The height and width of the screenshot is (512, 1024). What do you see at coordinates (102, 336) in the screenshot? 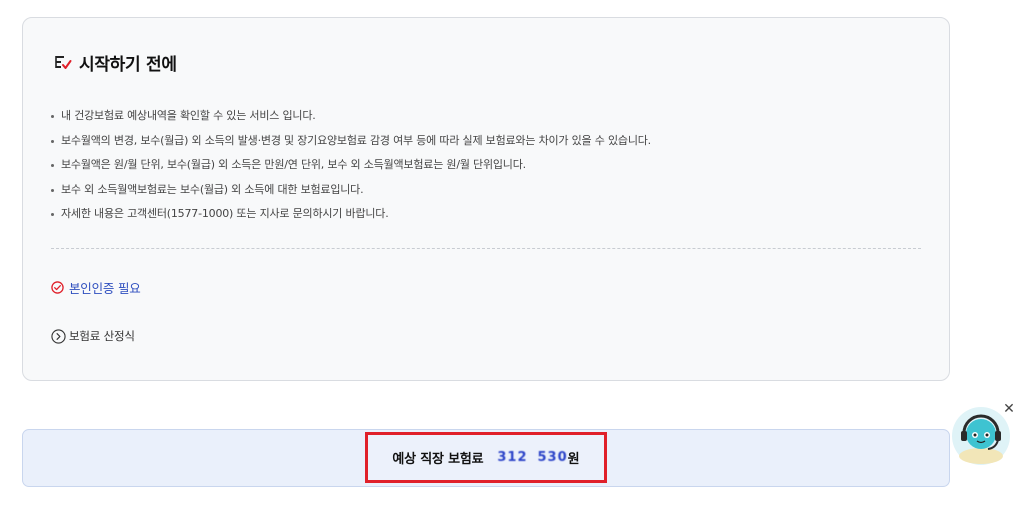
I see `premium-formula-label: 보험료 산정식` at bounding box center [102, 336].